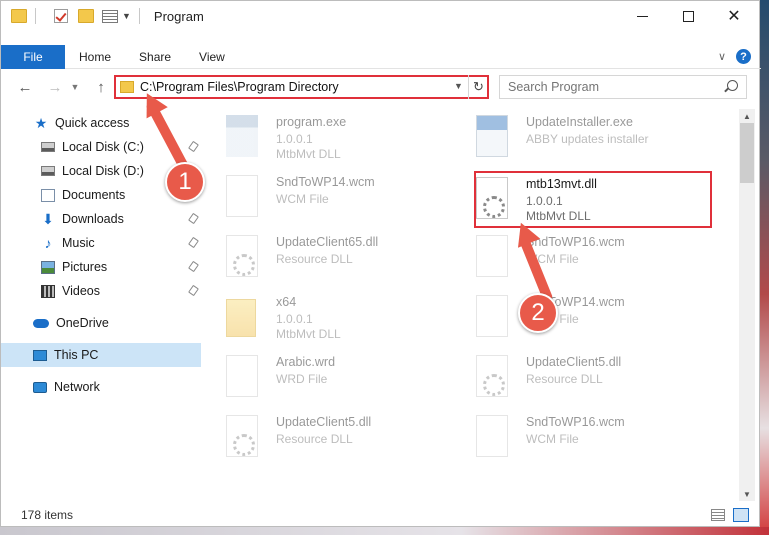 Image resolution: width=769 pixels, height=535 pixels. Describe the element at coordinates (747, 153) in the screenshot. I see `scrollbar-thumb` at that location.